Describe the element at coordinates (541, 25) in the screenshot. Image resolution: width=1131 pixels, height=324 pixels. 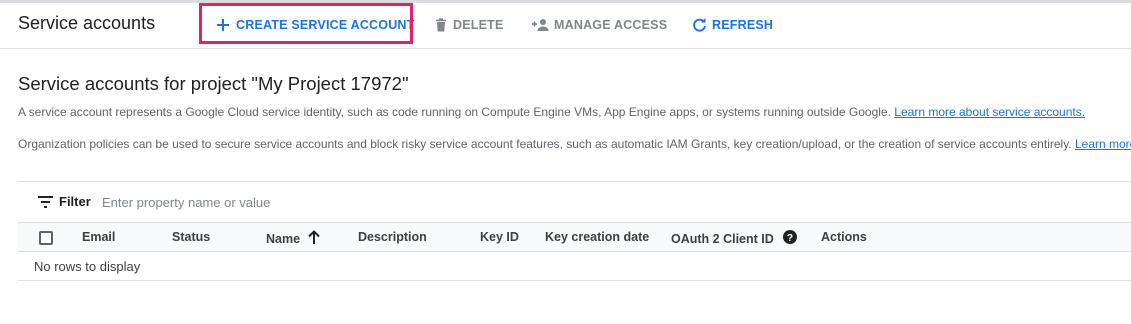
I see `person-add-icon` at that location.